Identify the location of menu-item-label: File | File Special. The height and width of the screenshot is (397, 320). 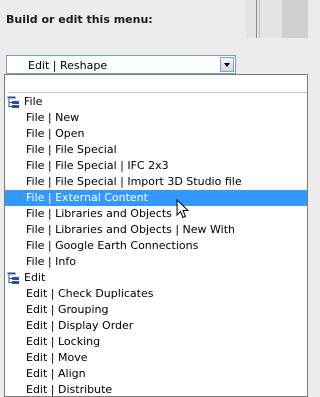
(71, 149).